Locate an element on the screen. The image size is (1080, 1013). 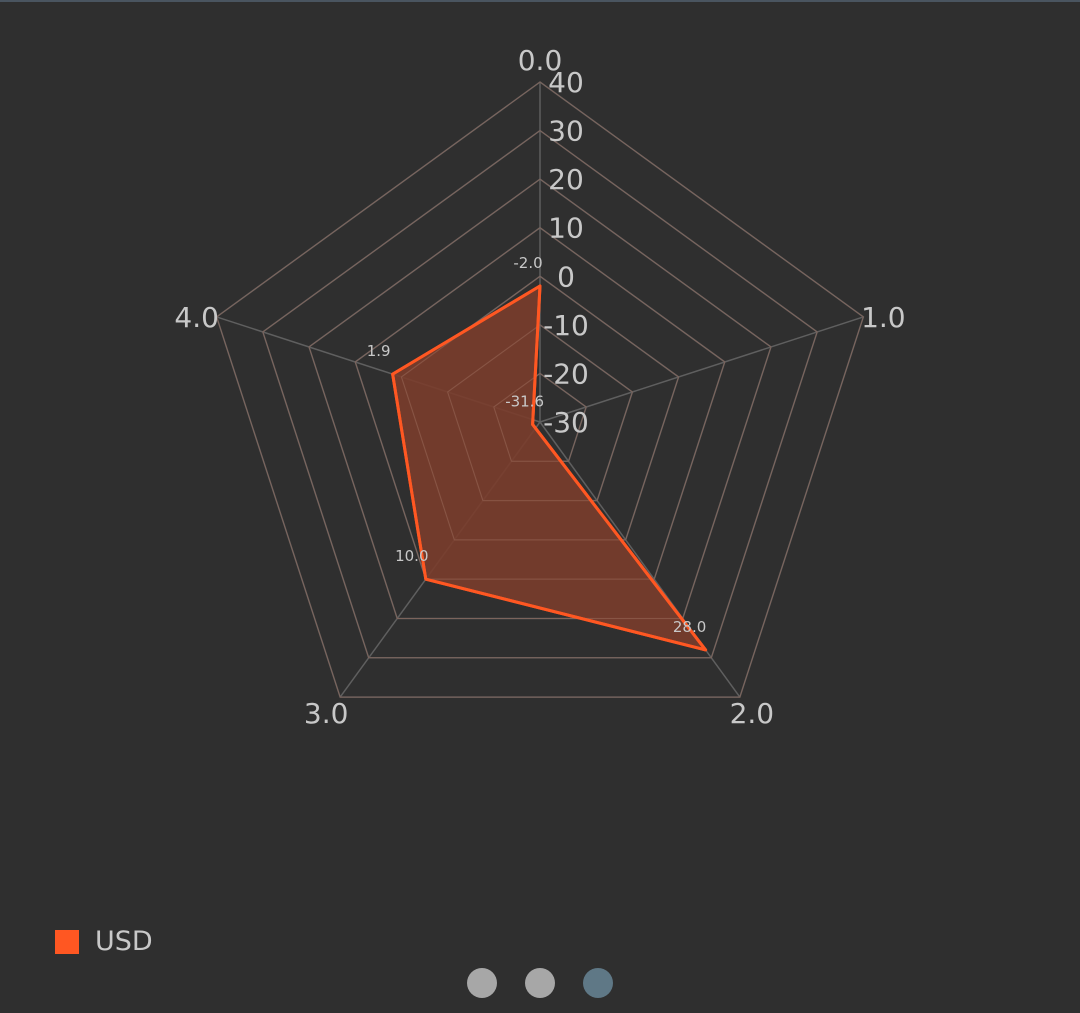
scale-label-6: 30 is located at coordinates (566, 131).